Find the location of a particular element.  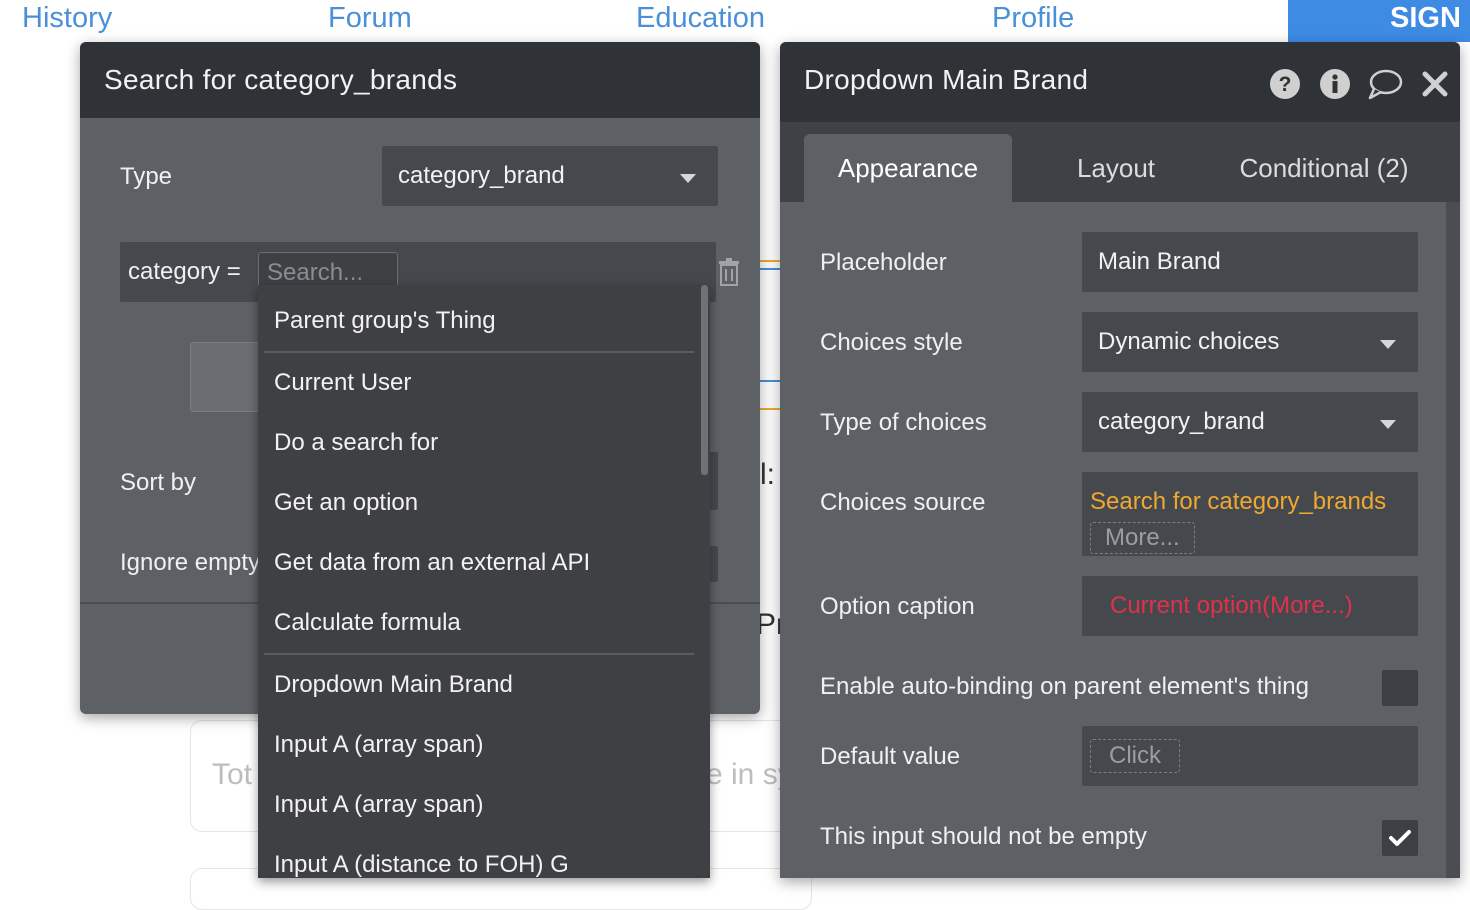

menu-item: Calculate formula is located at coordinates (367, 623).